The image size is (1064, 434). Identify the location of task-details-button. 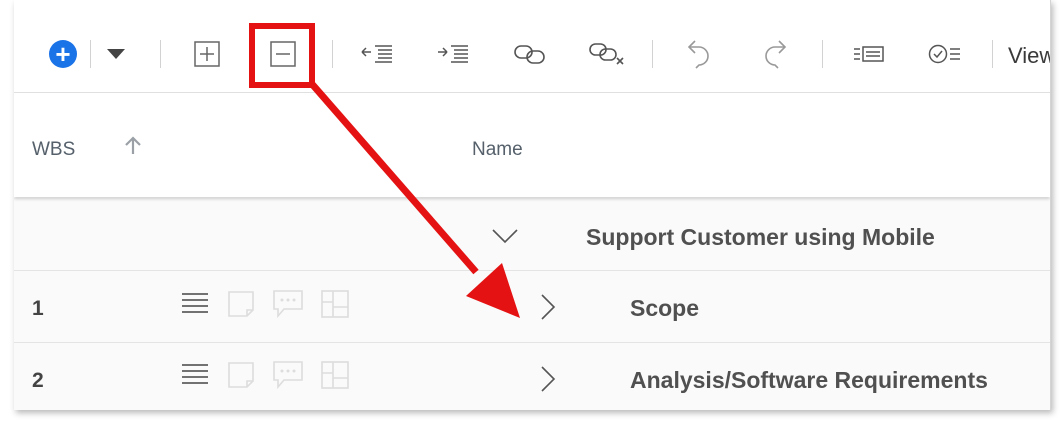
(869, 54).